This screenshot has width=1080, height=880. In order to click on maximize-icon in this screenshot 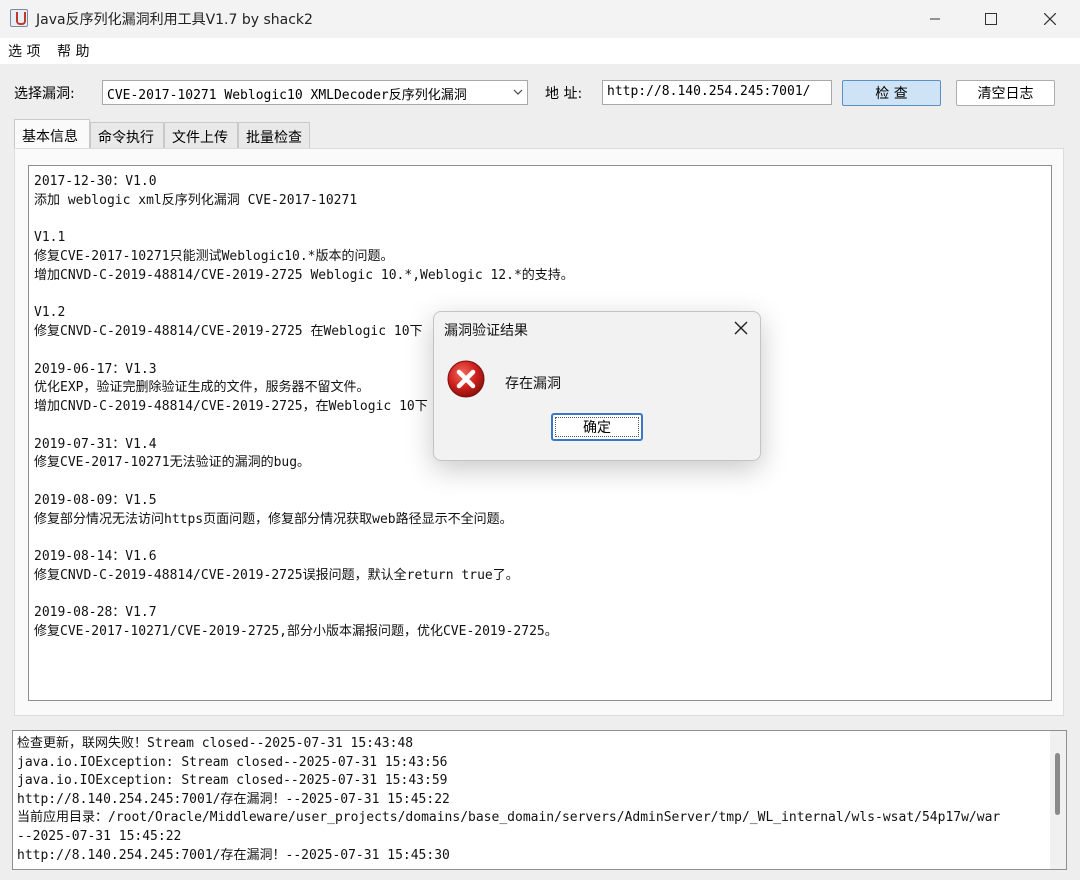, I will do `click(991, 19)`.